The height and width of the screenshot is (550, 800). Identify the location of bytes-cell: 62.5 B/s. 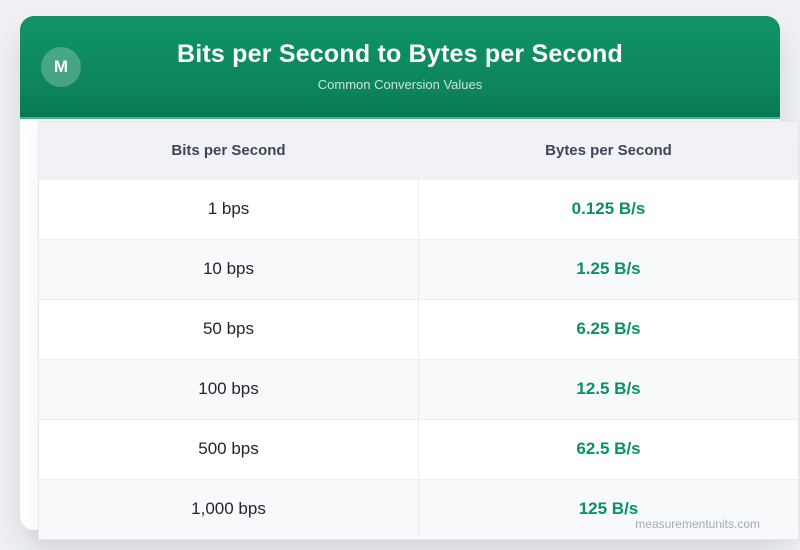
(608, 448).